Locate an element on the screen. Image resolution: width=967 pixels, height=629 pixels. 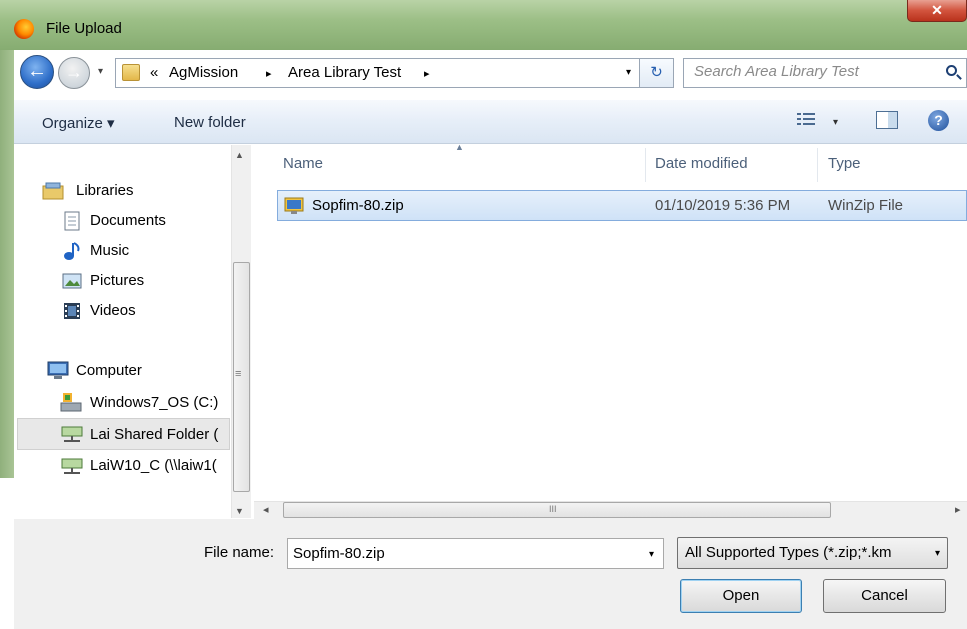
close-button: ✕ is located at coordinates (937, 11).